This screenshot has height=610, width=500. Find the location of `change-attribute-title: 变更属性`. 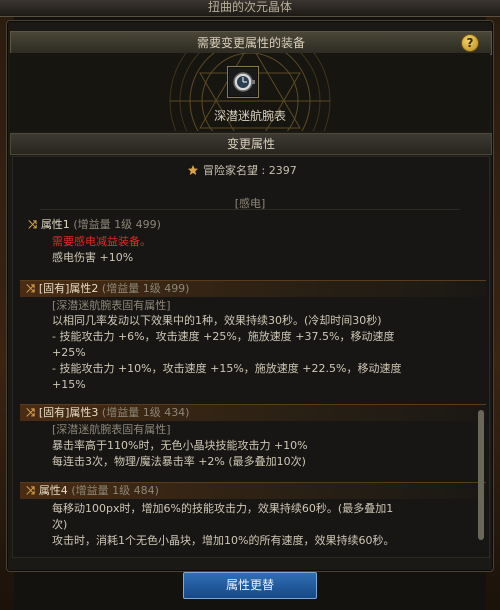

change-attribute-title: 变更属性 is located at coordinates (250, 144).